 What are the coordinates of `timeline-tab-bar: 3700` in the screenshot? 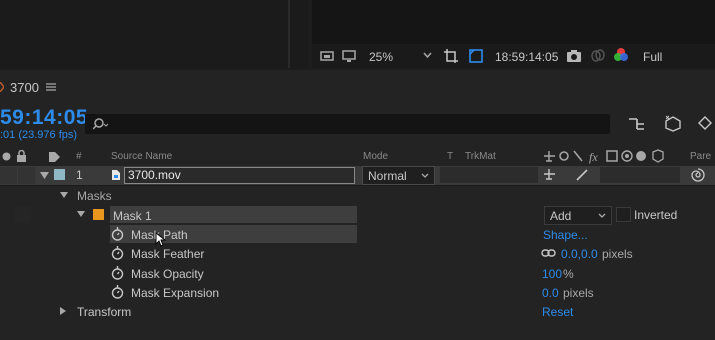 It's located at (357, 89).